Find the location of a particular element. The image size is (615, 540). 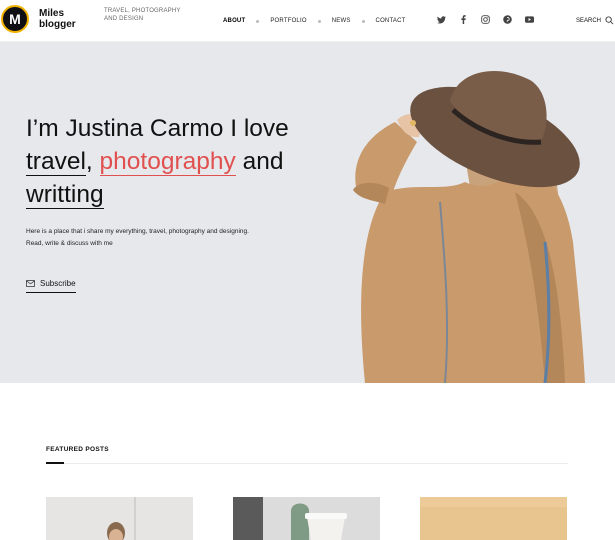

logo-badge: M is located at coordinates (15, 19).